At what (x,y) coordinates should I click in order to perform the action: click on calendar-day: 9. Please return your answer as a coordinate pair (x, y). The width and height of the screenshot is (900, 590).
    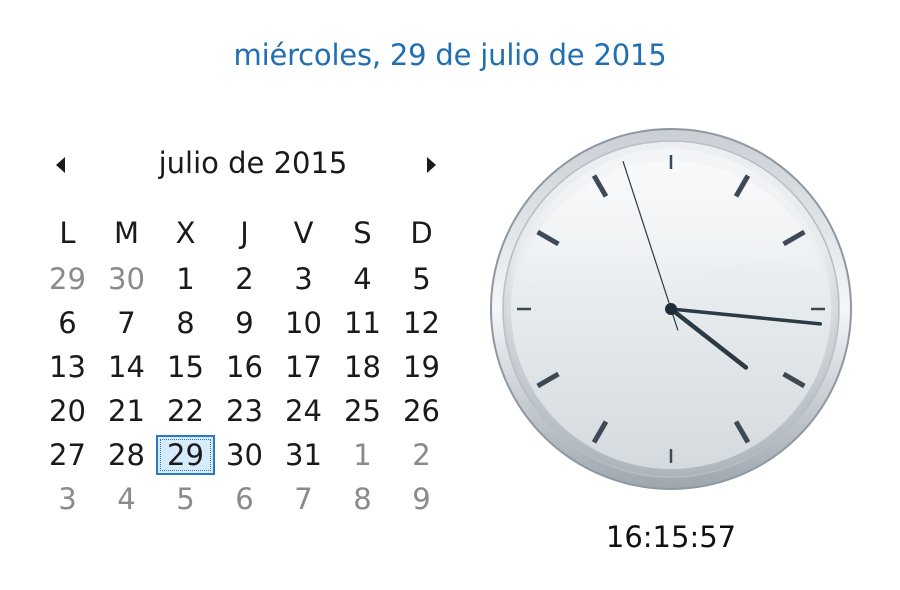
    Looking at the image, I should click on (244, 324).